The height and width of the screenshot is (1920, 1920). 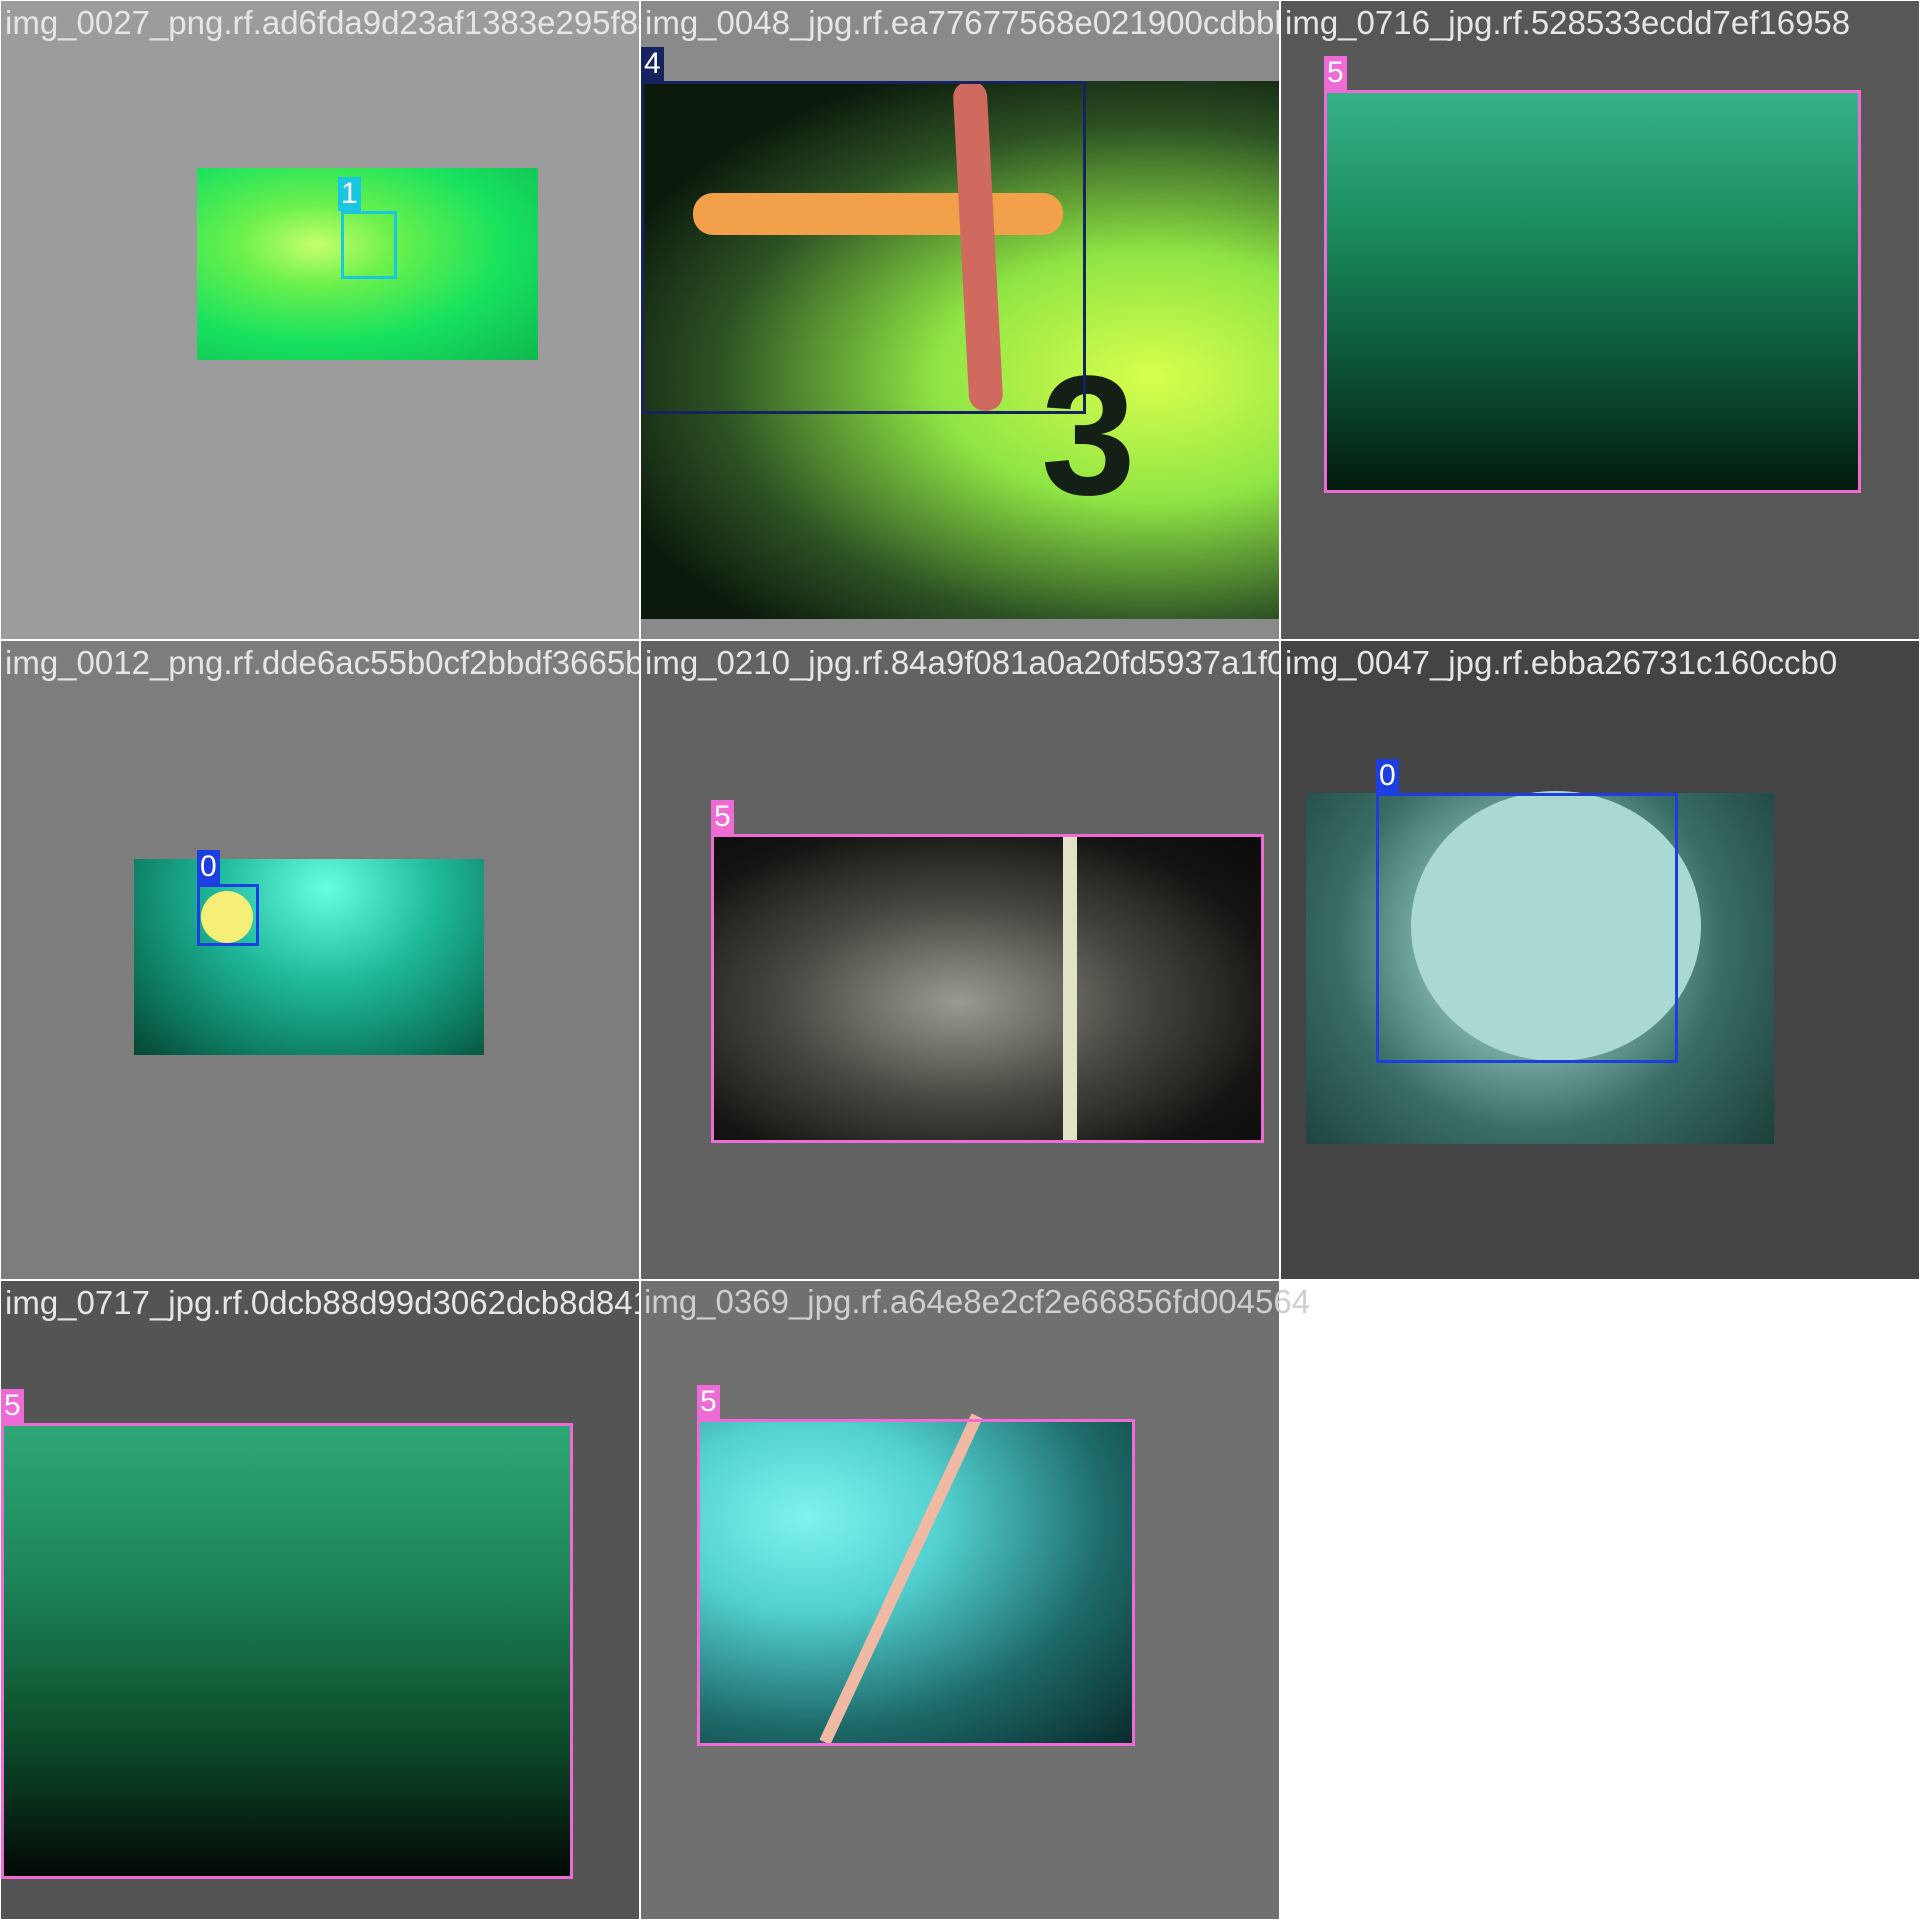 What do you see at coordinates (322, 662) in the screenshot?
I see `image-filename: img_0012_png.rf.dde6ac55b0cf2bbdf3665b02` at bounding box center [322, 662].